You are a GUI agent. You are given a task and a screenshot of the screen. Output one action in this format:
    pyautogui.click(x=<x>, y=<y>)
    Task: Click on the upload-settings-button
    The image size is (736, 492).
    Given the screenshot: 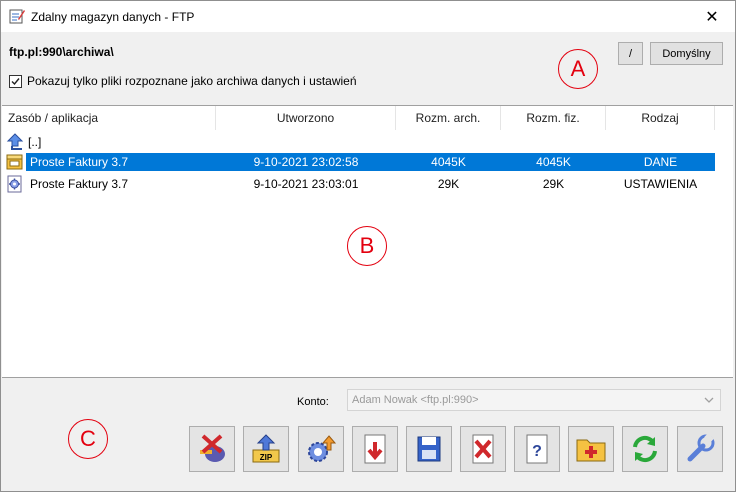 What is the action you would take?
    pyautogui.click(x=321, y=449)
    